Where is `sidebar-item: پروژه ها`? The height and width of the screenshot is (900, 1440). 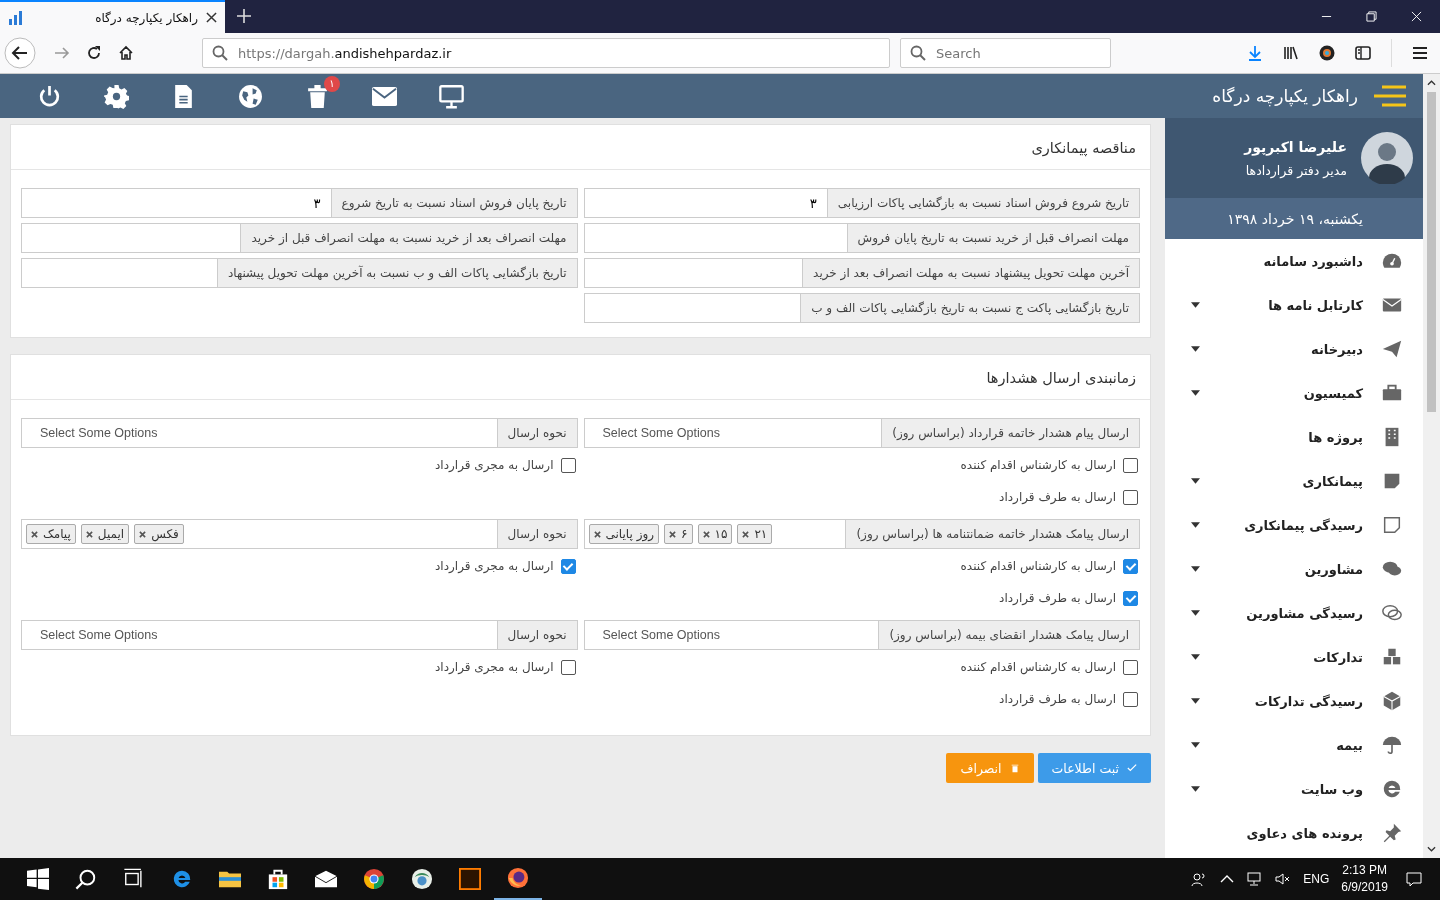
sidebar-item: پروژه ها is located at coordinates (1294, 437).